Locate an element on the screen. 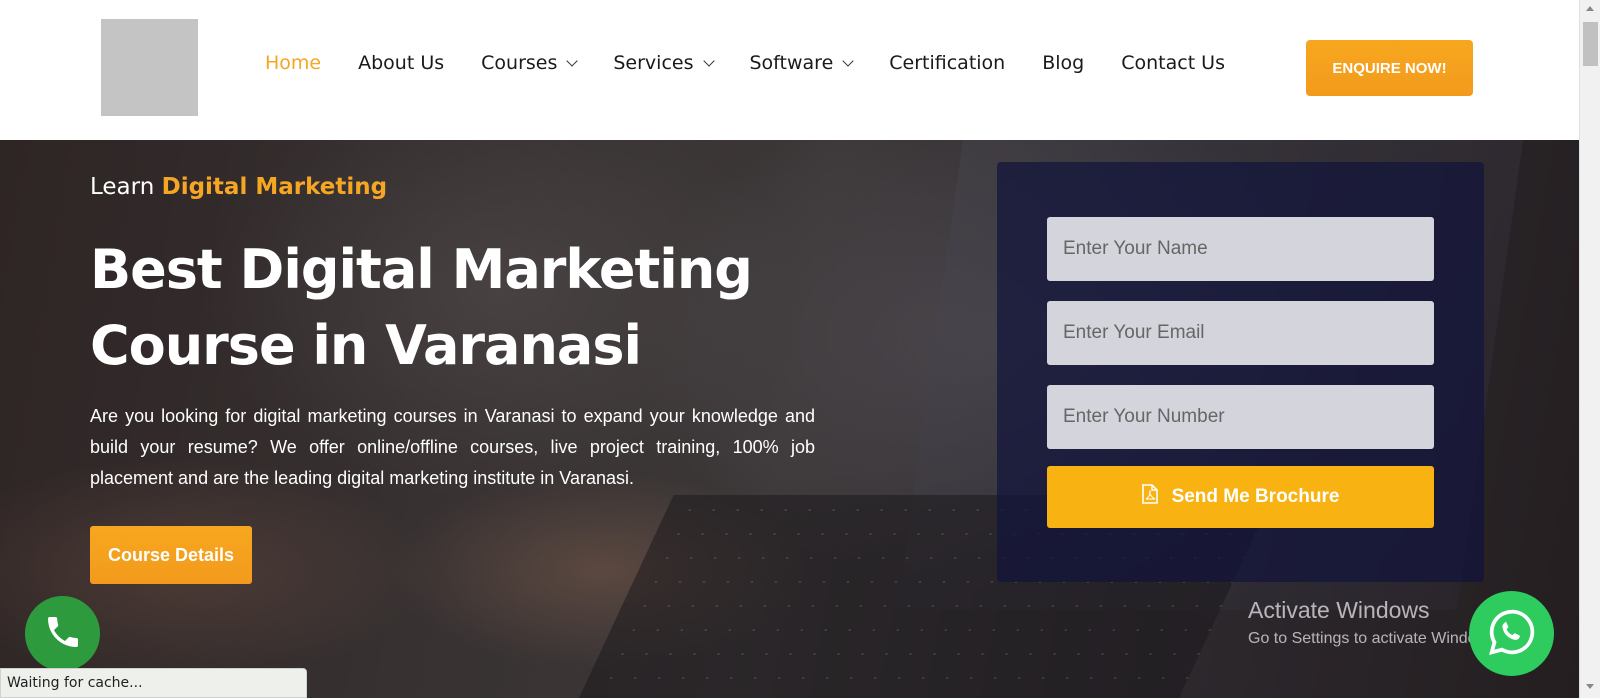 The height and width of the screenshot is (698, 1600). headline-line-2: Course in Varanasi is located at coordinates (366, 345).